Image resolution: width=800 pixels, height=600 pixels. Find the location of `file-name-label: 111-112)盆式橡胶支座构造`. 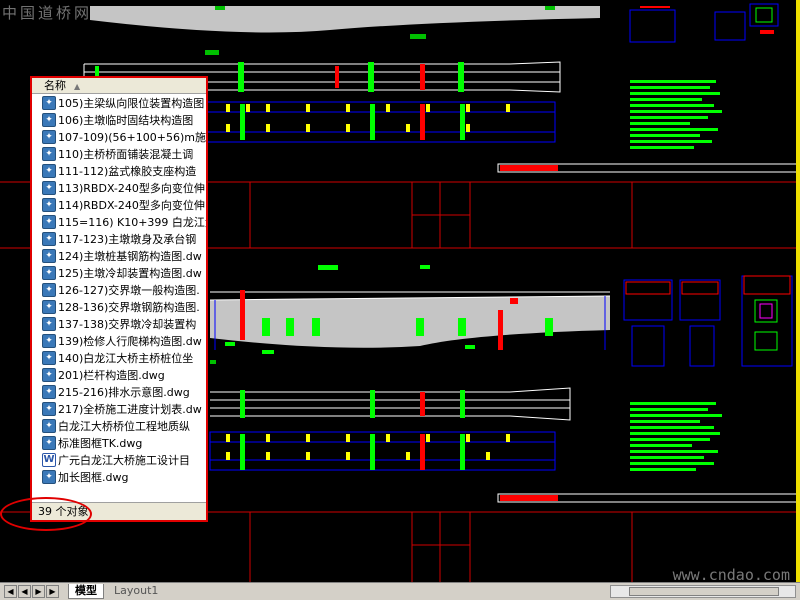

file-name-label: 111-112)盆式橡胶支座构造 is located at coordinates (127, 171).